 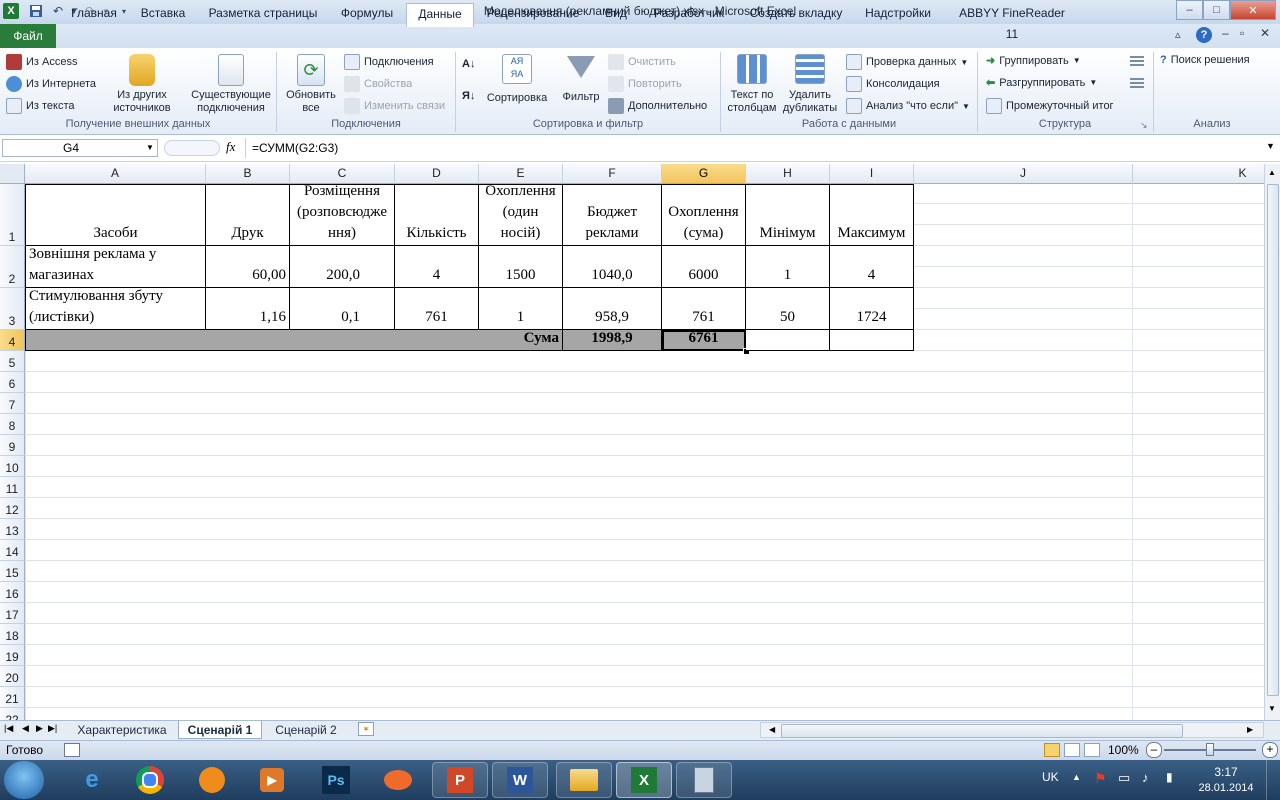 I want to click on cell-a1: Засоби, so click(x=115, y=215).